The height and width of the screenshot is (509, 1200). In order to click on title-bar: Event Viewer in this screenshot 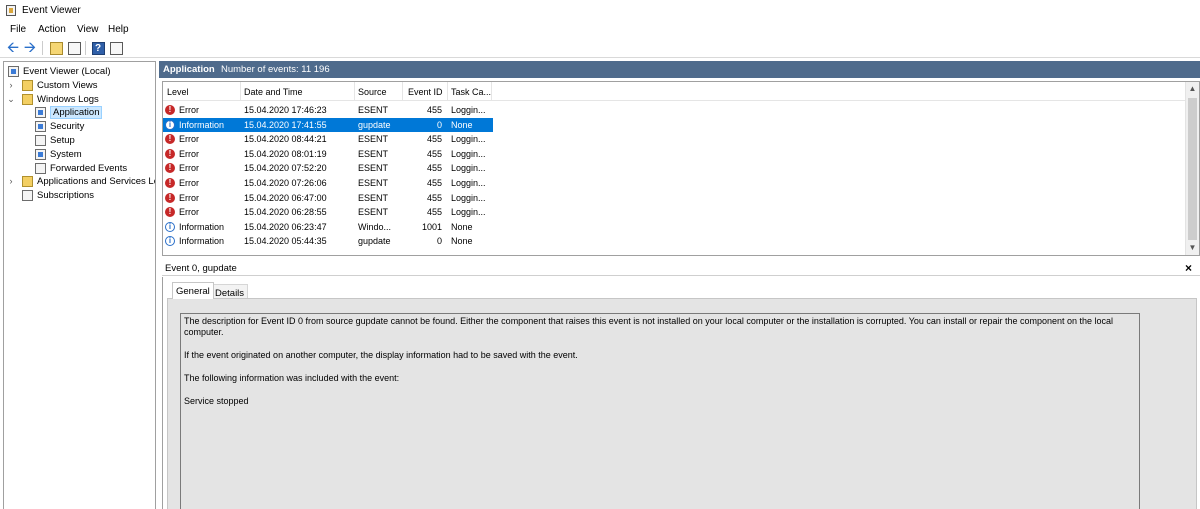, I will do `click(600, 10)`.